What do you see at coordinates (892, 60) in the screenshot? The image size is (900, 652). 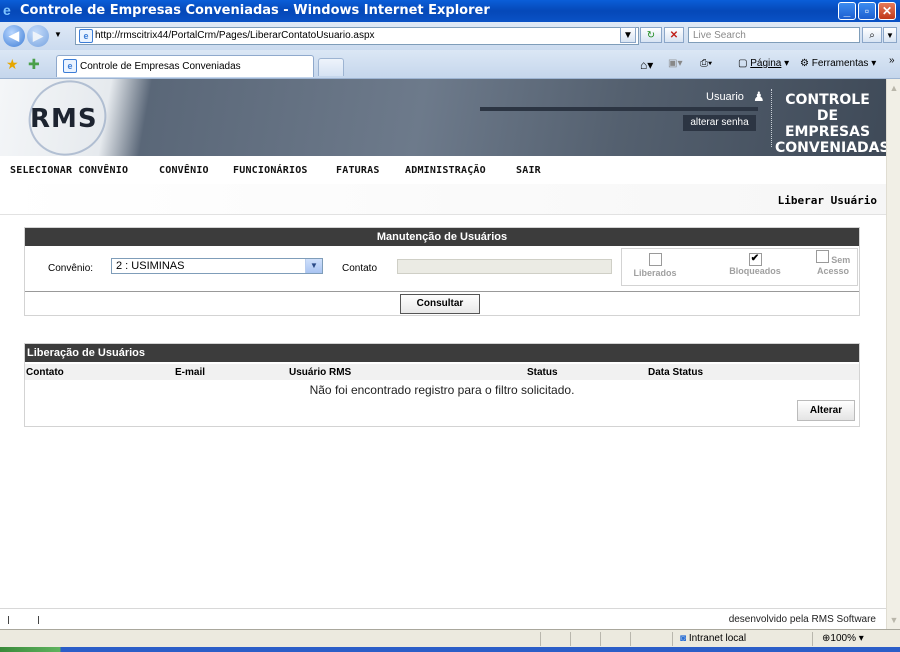 I see `toolbar-overflow-icon: »` at bounding box center [892, 60].